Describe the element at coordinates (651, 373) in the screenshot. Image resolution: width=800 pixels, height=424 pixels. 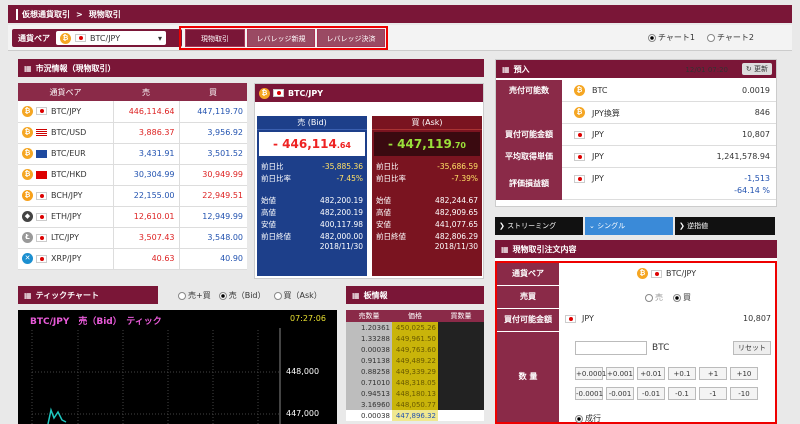
I see `qty-step-button: +0.01` at that location.